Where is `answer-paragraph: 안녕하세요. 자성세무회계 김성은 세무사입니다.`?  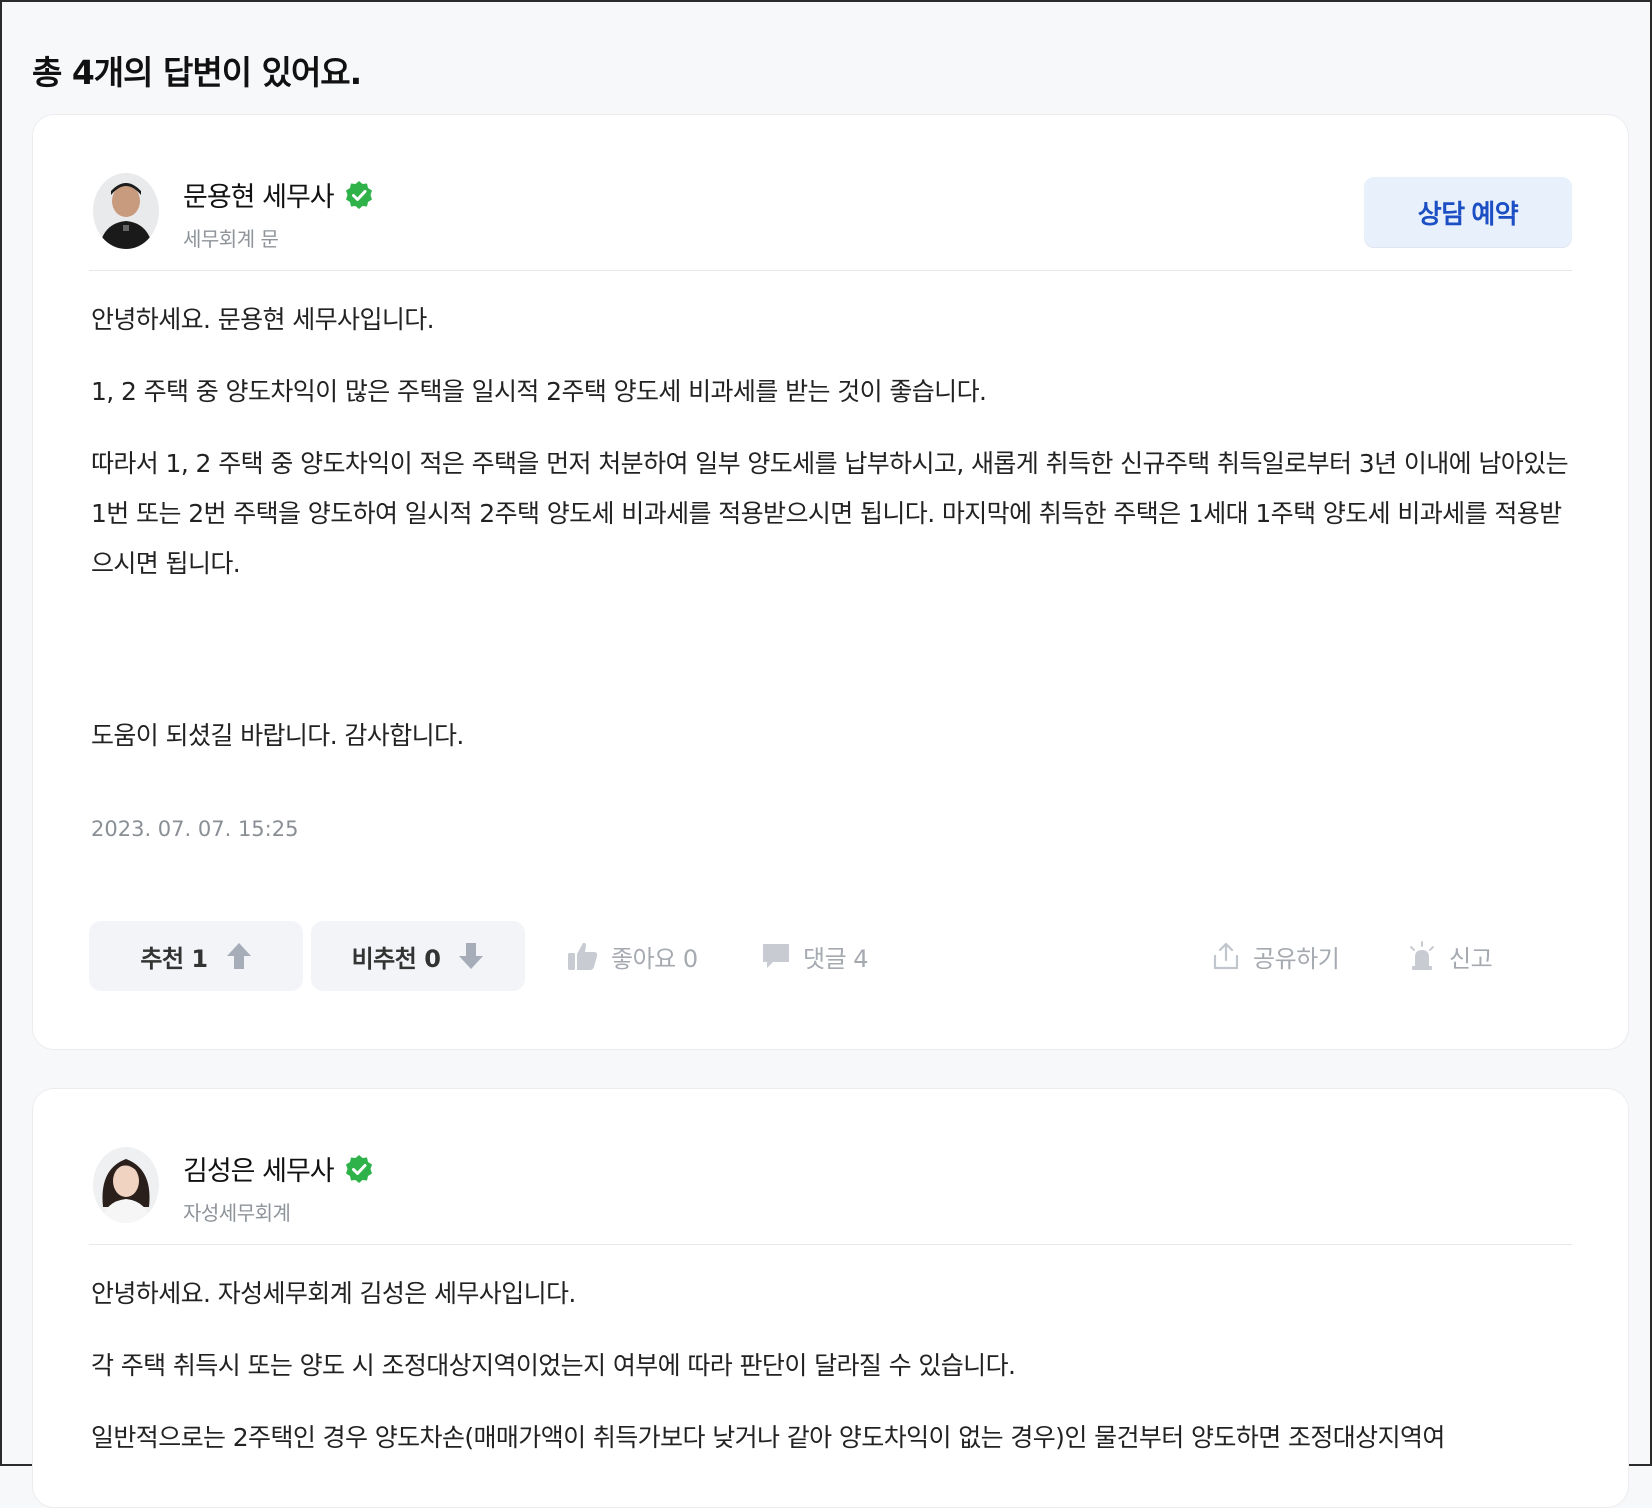 answer-paragraph: 안녕하세요. 자성세무회계 김성은 세무사입니다. is located at coordinates (333, 1293).